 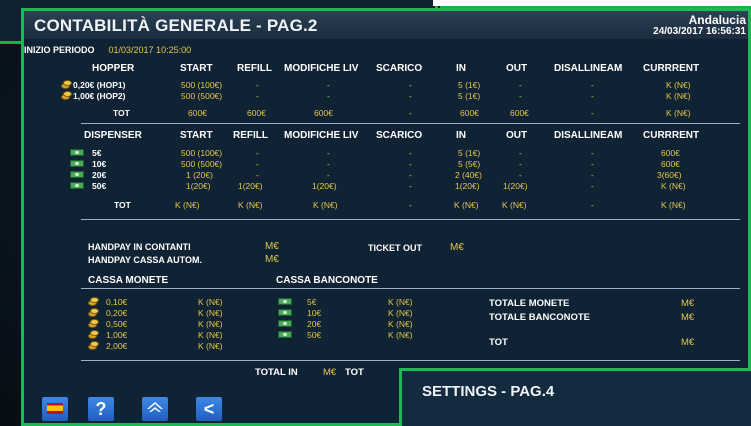 I want to click on cassa-monete-denom: 0,20€, so click(x=117, y=313).